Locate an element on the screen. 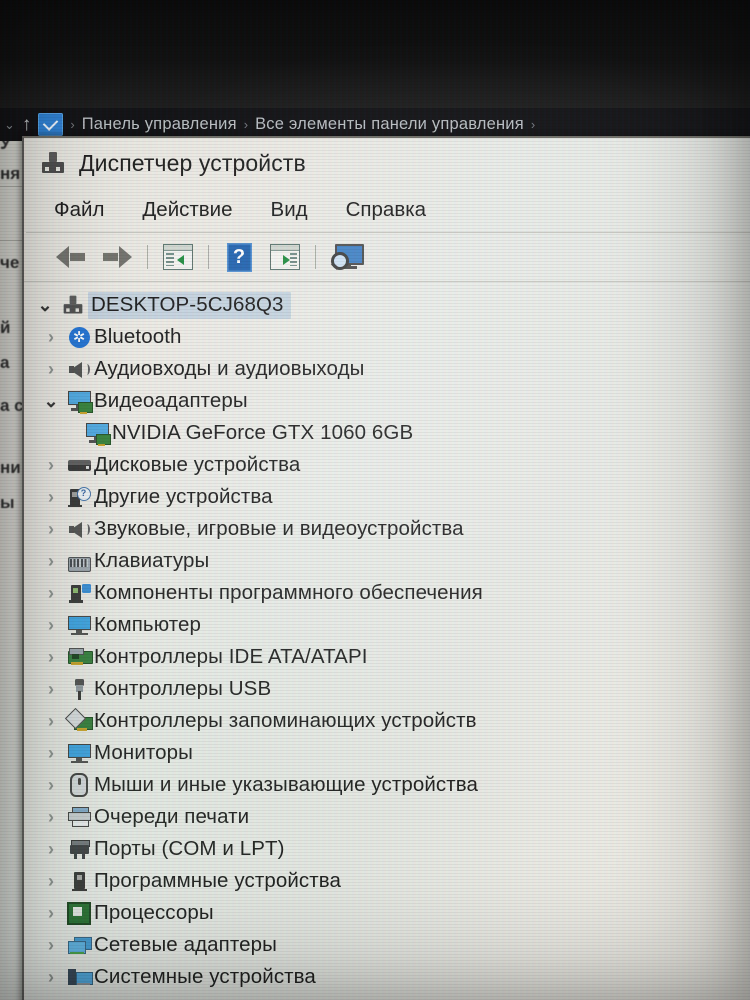  tree-item-storage-controllers: › Контроллеры запоминающих устройств is located at coordinates (387, 721).